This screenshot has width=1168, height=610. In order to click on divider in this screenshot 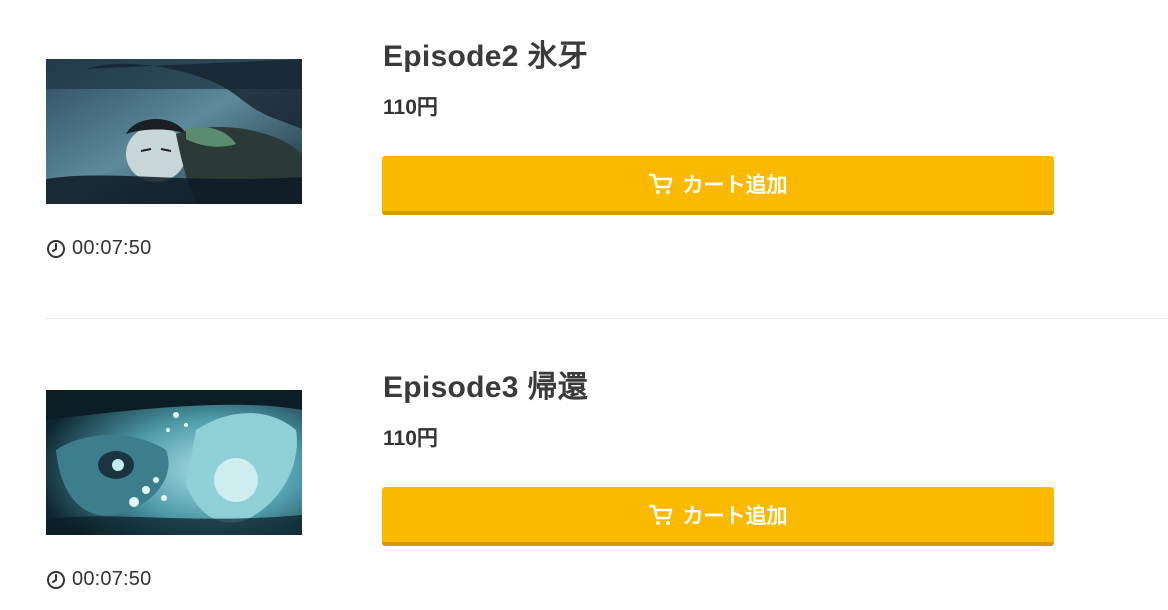, I will do `click(607, 318)`.